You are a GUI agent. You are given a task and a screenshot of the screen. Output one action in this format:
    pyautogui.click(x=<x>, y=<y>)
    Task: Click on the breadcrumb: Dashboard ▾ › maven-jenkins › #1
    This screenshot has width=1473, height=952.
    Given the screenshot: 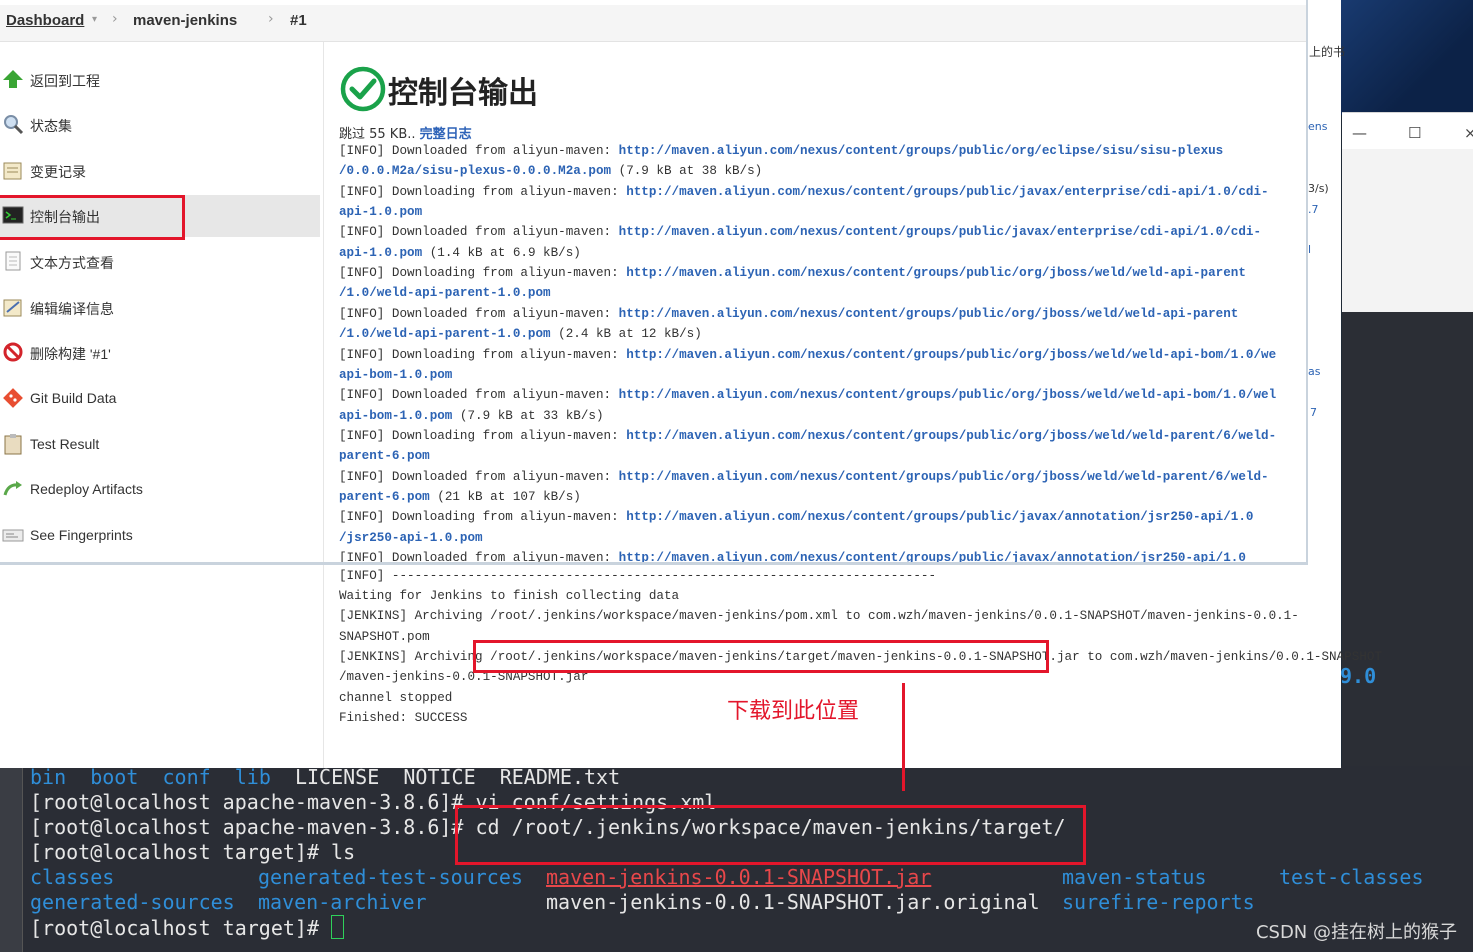 What is the action you would take?
    pyautogui.click(x=653, y=23)
    